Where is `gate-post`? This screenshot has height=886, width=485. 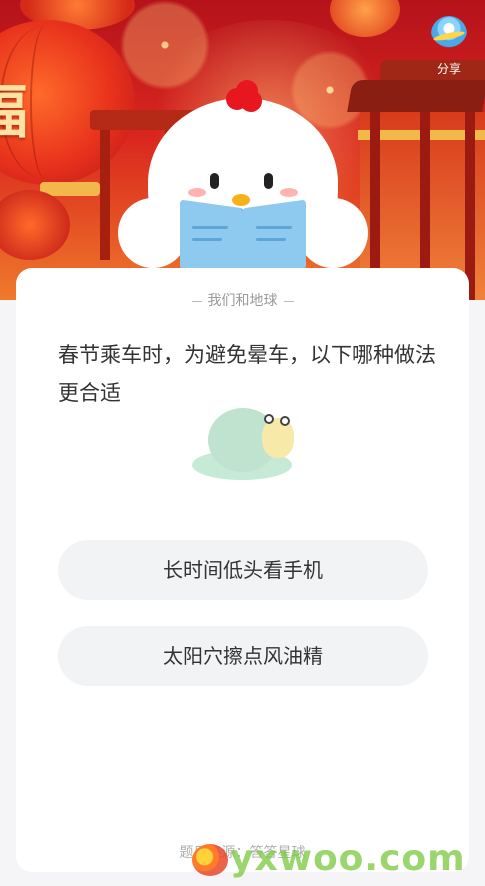 gate-post is located at coordinates (105, 195).